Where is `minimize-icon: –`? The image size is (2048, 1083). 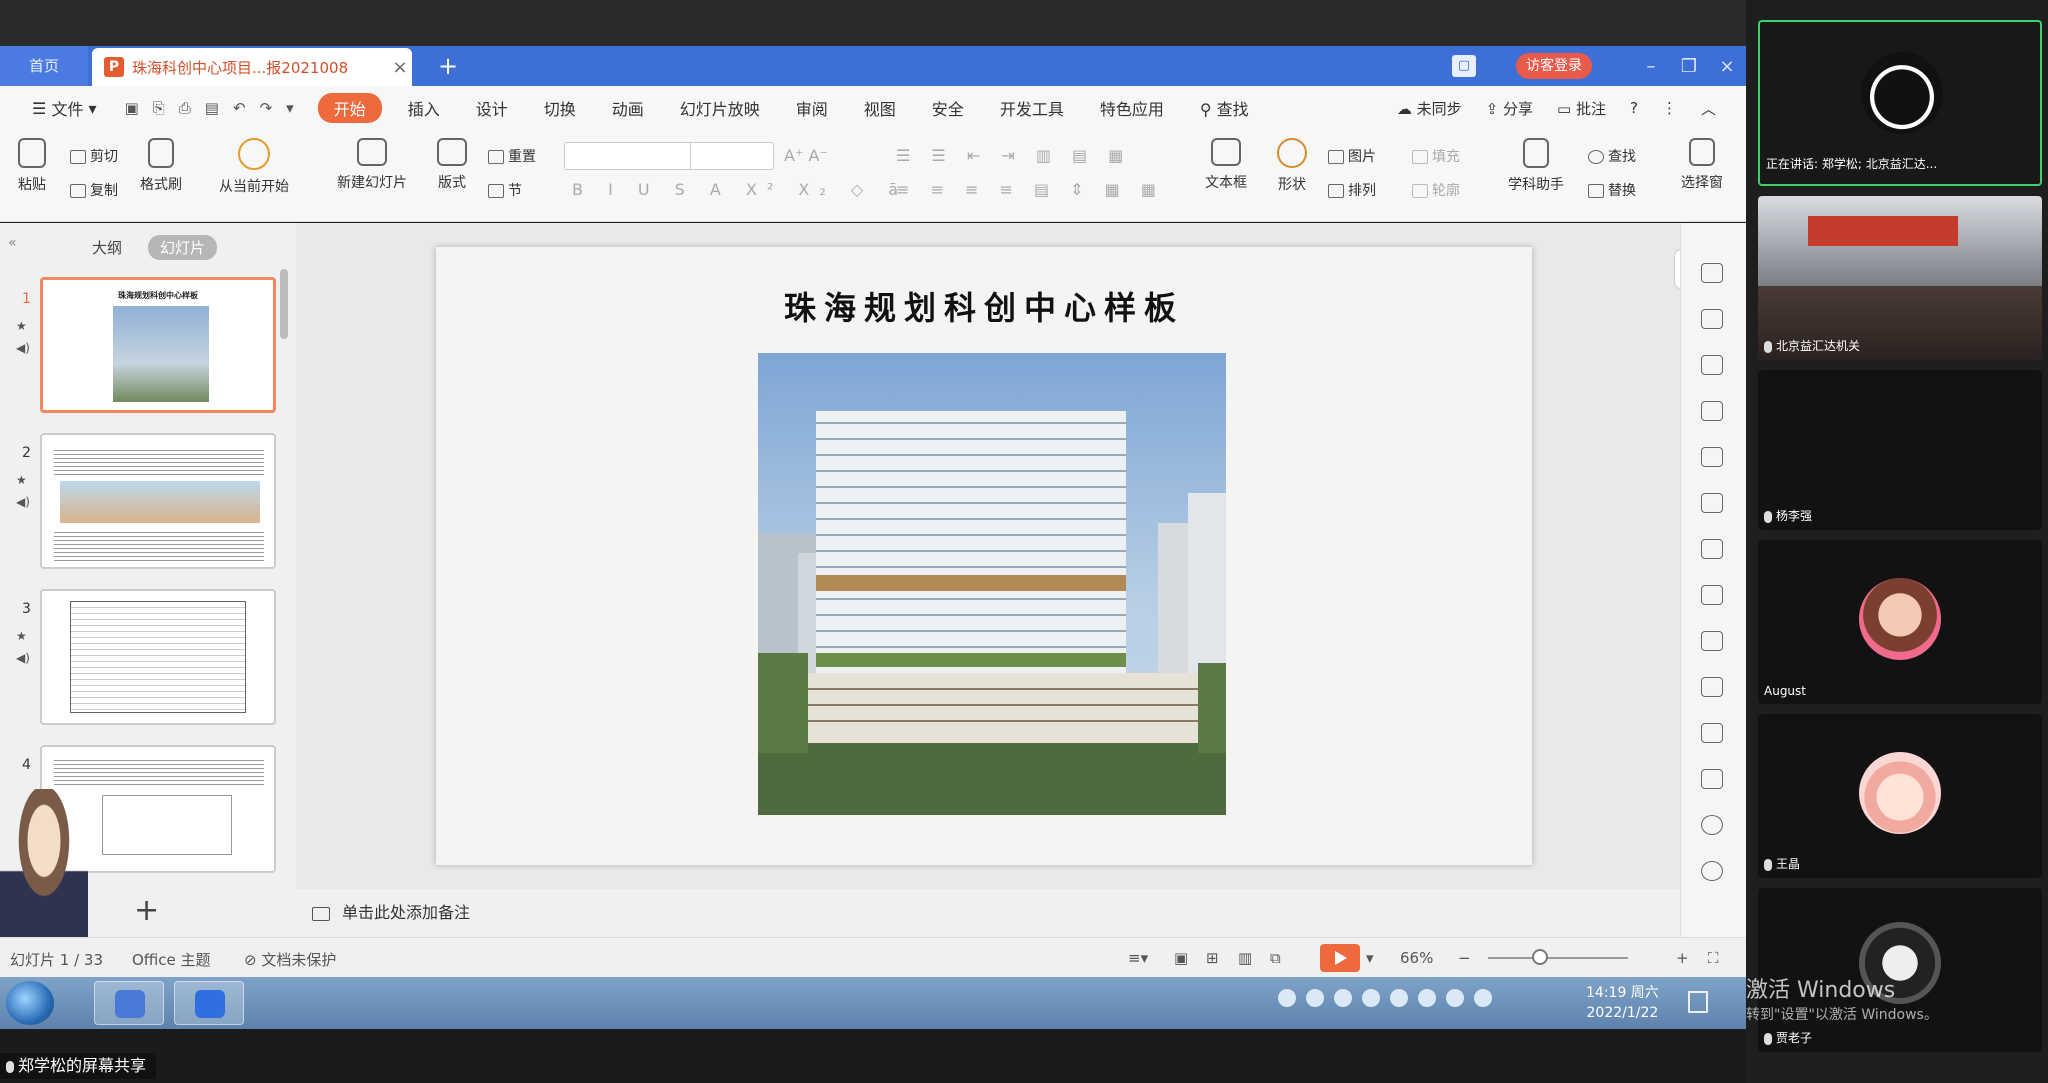
minimize-icon: – is located at coordinates (1651, 66).